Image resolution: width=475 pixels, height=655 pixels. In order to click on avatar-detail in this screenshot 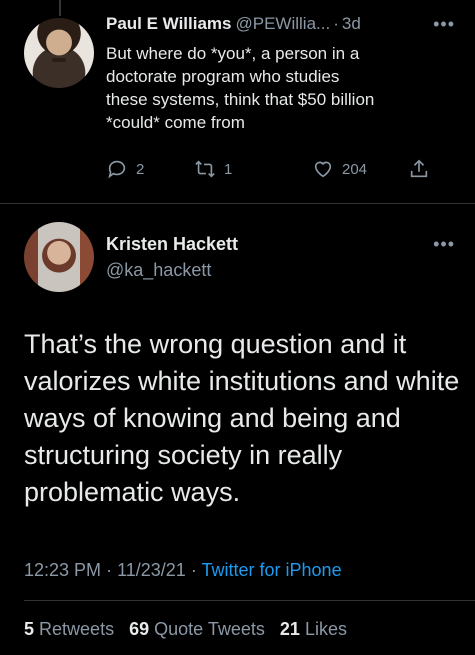, I will do `click(59, 60)`.